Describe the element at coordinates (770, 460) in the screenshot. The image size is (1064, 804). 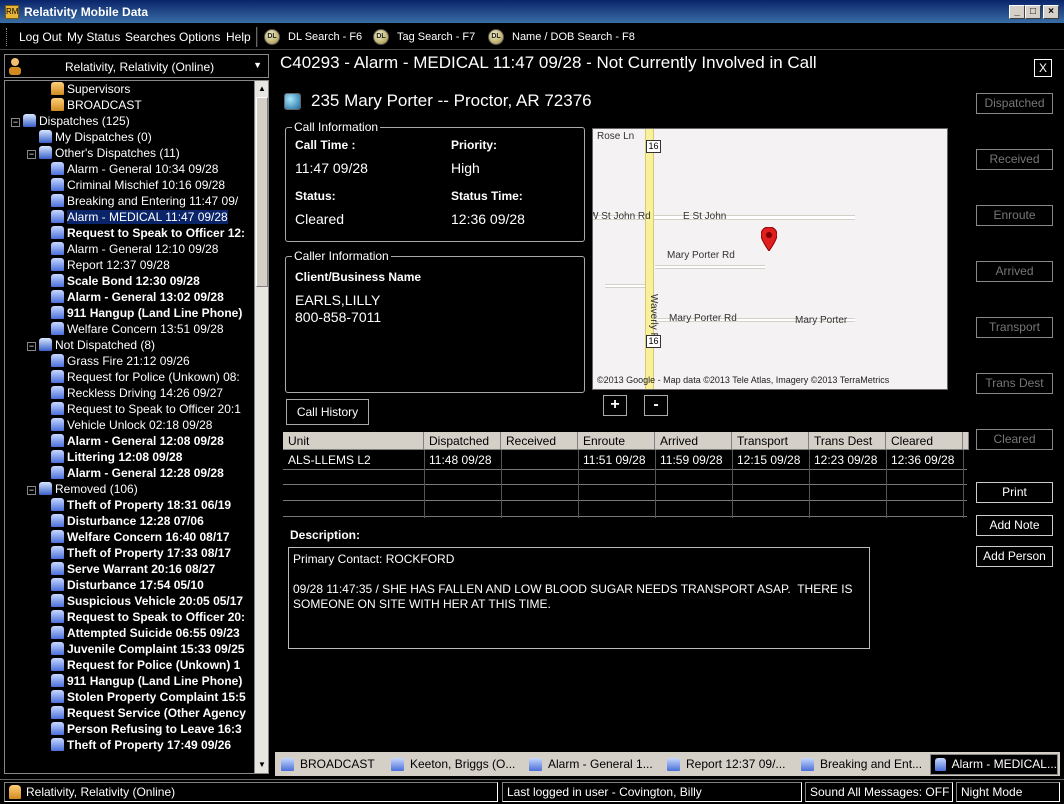
I see `table-cell: 12:15 09/28` at that location.